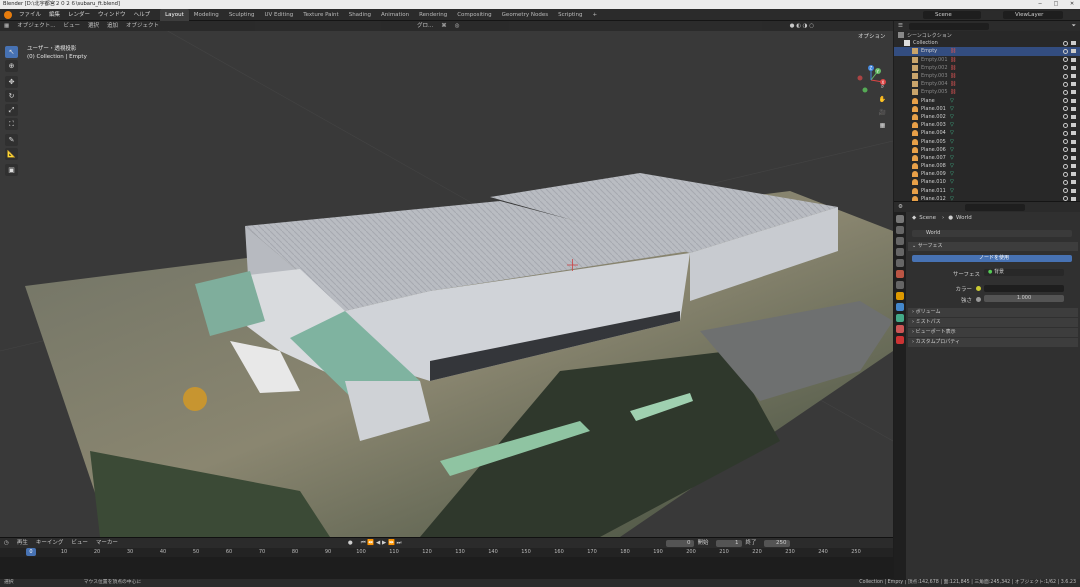  I want to click on menu-file: ファイル, so click(30, 15).